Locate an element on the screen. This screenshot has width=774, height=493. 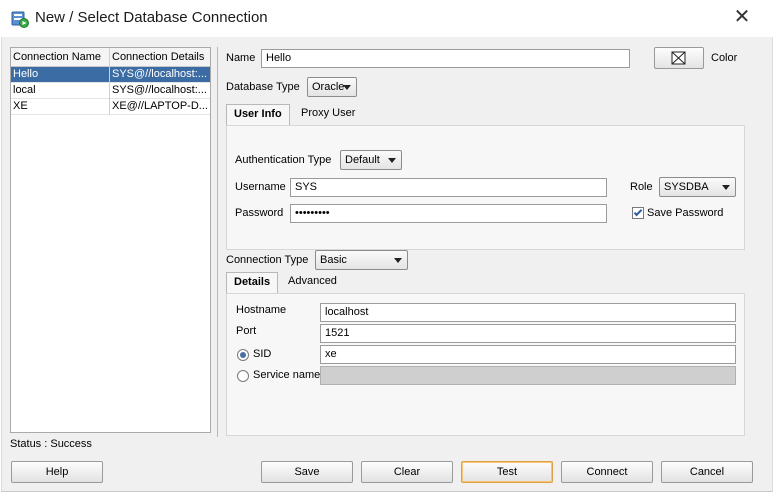
close-icon: ✕ is located at coordinates (742, 17).